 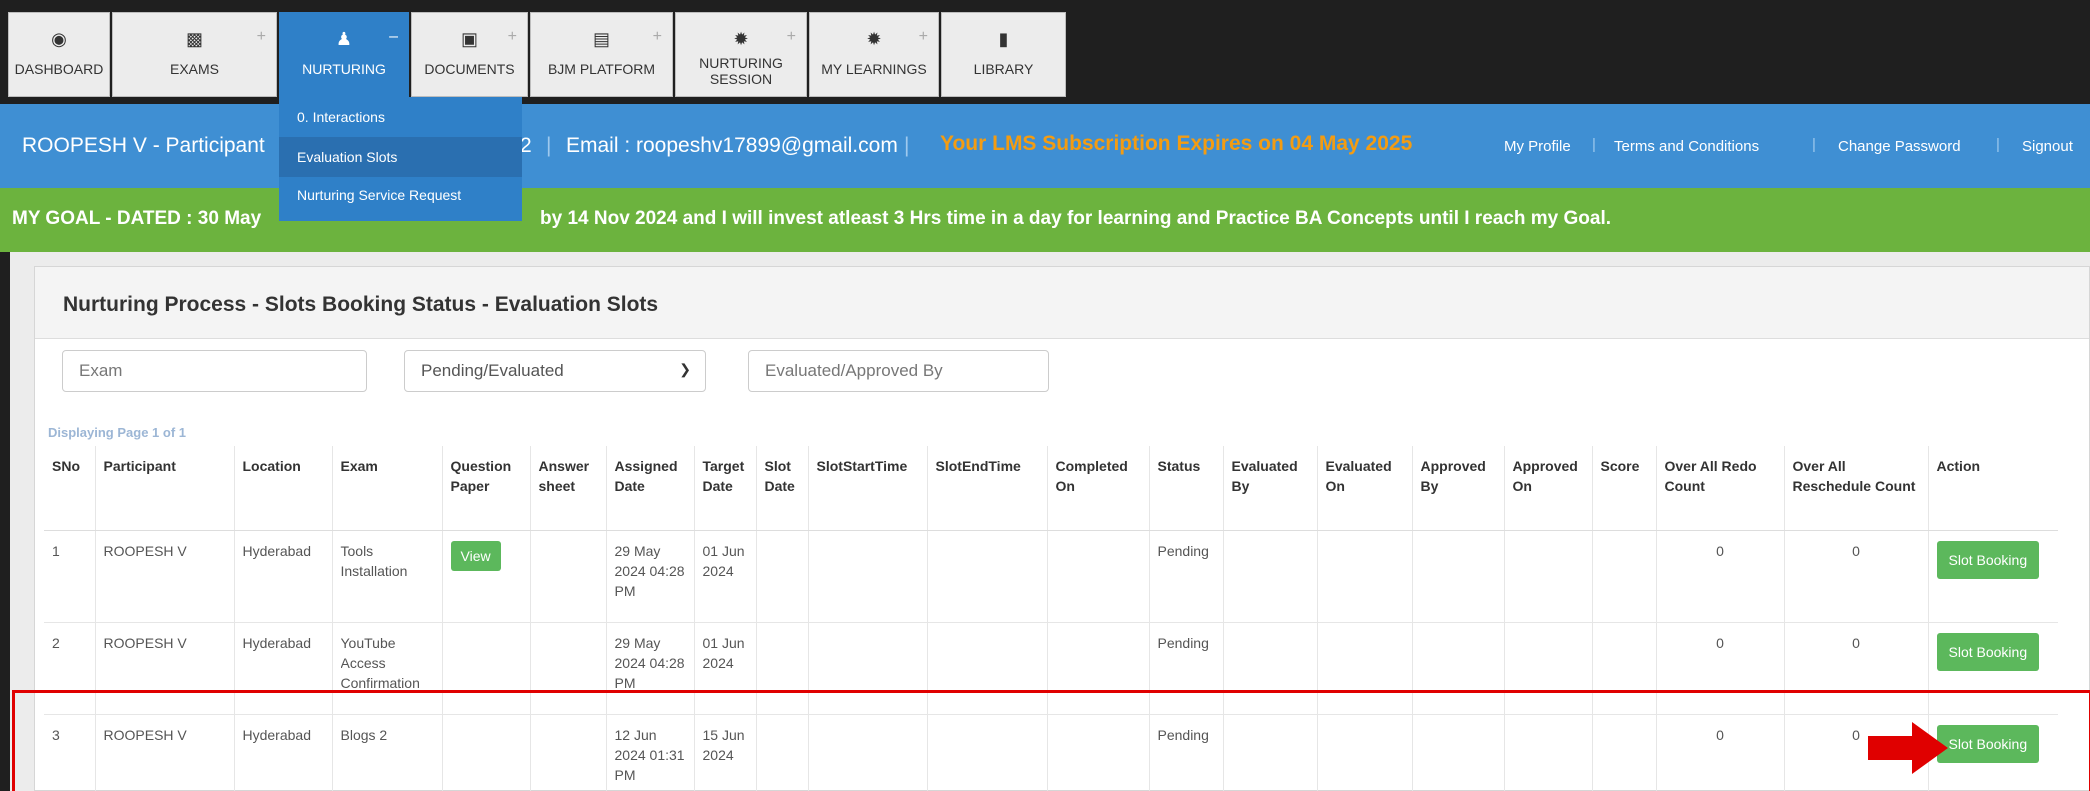 I want to click on col-location: Location, so click(x=283, y=488).